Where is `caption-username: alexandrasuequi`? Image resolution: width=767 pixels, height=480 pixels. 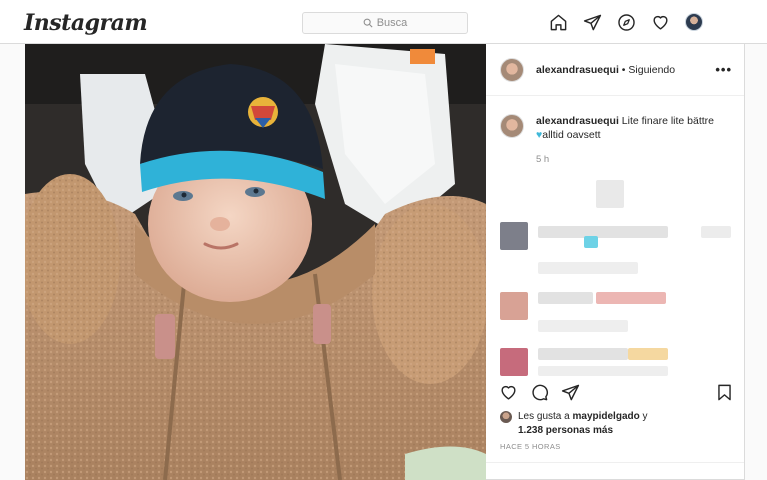
caption-username: alexandrasuequi is located at coordinates (577, 121).